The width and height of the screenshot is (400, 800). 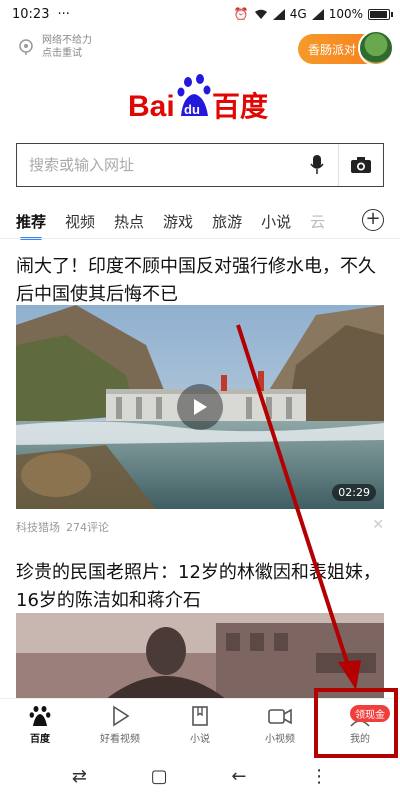 I want to click on network-warning: 网络不给力 点击重试, so click(x=54, y=47).